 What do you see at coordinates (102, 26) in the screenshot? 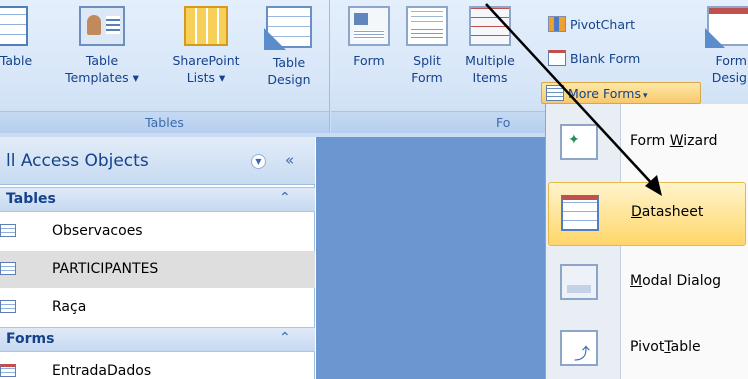
I see `table-templates-icon` at bounding box center [102, 26].